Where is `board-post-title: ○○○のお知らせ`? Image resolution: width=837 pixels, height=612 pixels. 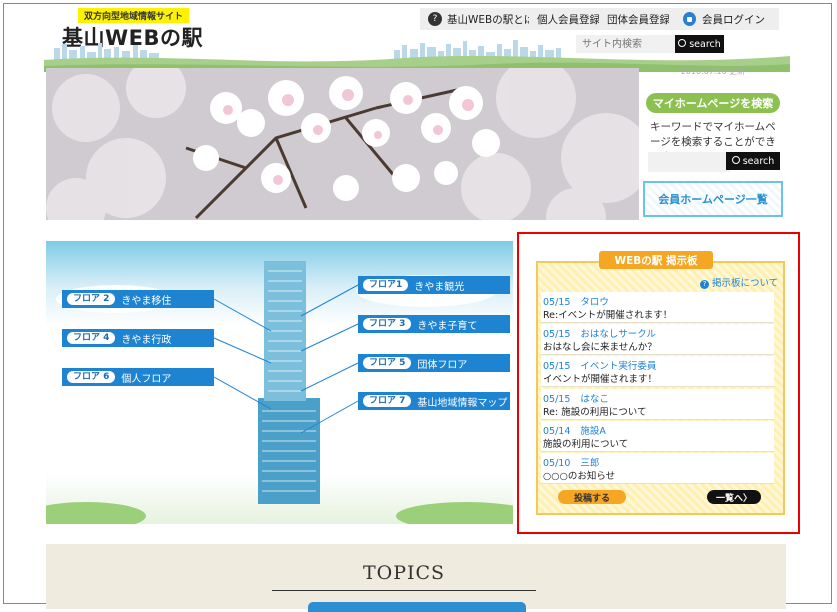 board-post-title: ○○○のお知らせ is located at coordinates (579, 476).